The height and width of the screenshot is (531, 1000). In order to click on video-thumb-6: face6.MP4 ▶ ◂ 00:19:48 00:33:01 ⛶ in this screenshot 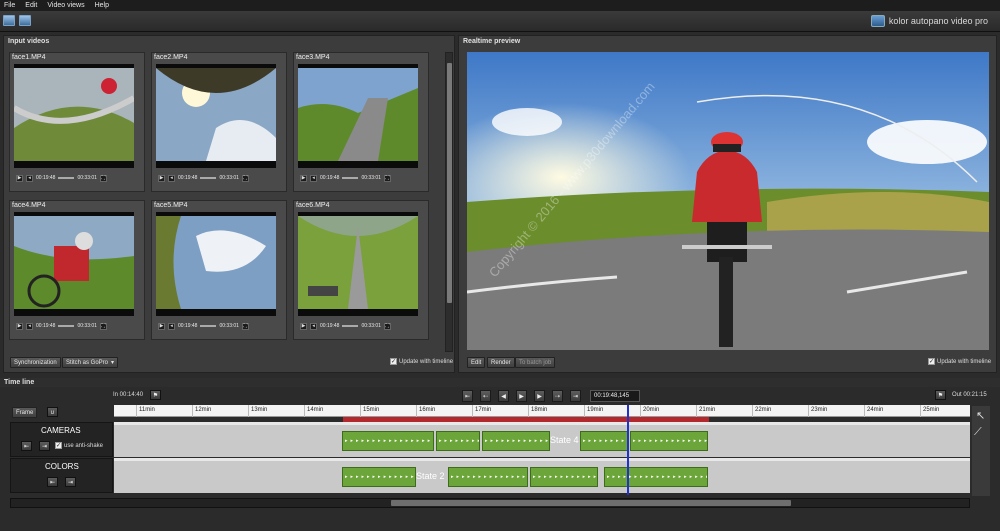, I will do `click(361, 270)`.